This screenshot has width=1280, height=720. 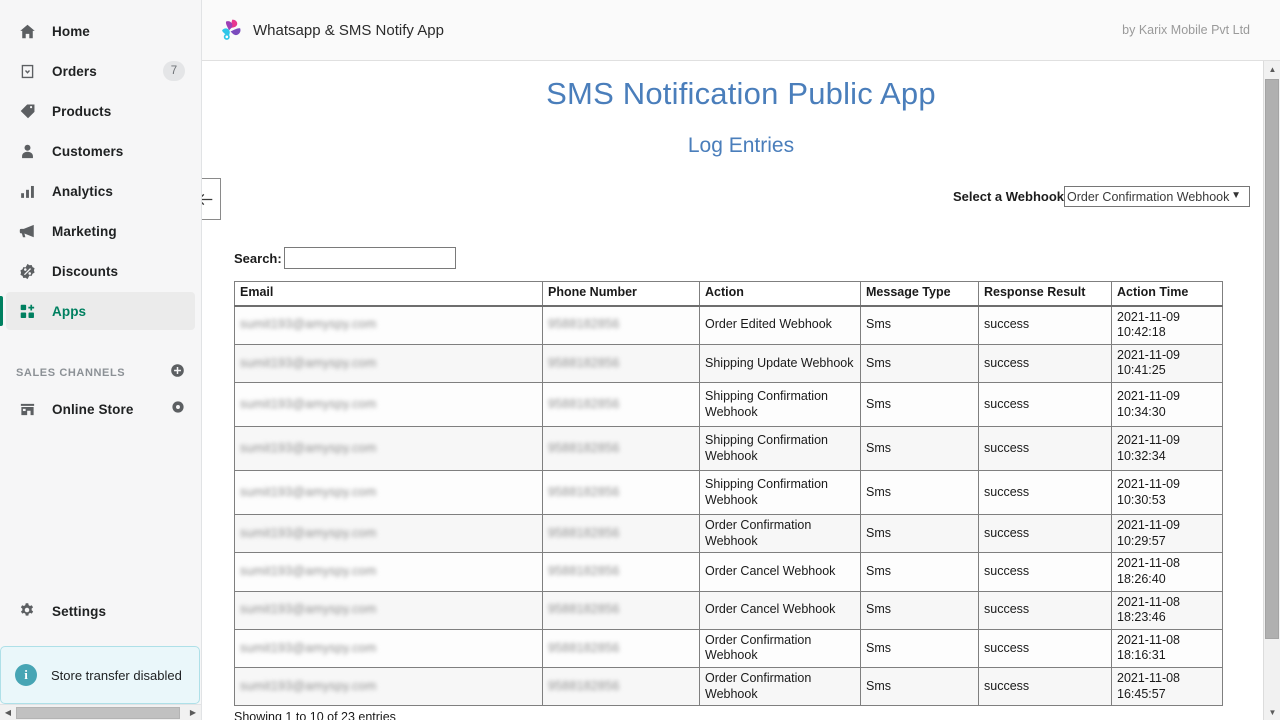 What do you see at coordinates (741, 93) in the screenshot?
I see `page-title: SMS Notification Public App` at bounding box center [741, 93].